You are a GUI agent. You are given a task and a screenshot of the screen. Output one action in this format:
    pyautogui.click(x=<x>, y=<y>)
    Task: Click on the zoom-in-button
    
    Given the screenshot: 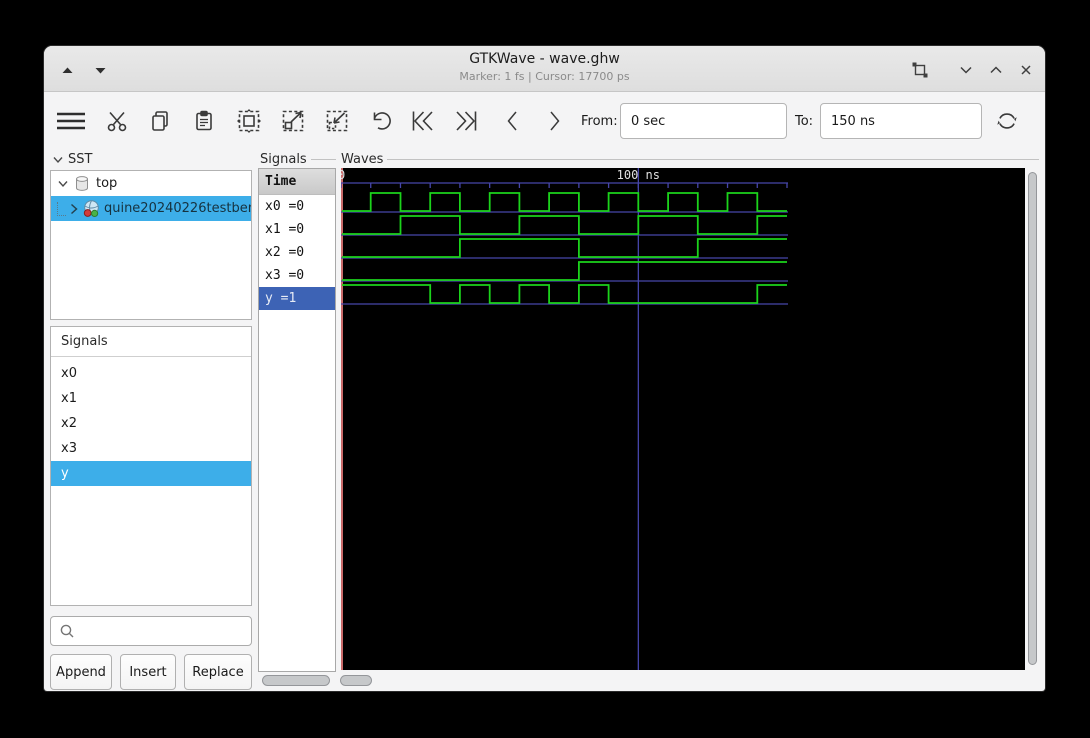 What is the action you would take?
    pyautogui.click(x=293, y=121)
    